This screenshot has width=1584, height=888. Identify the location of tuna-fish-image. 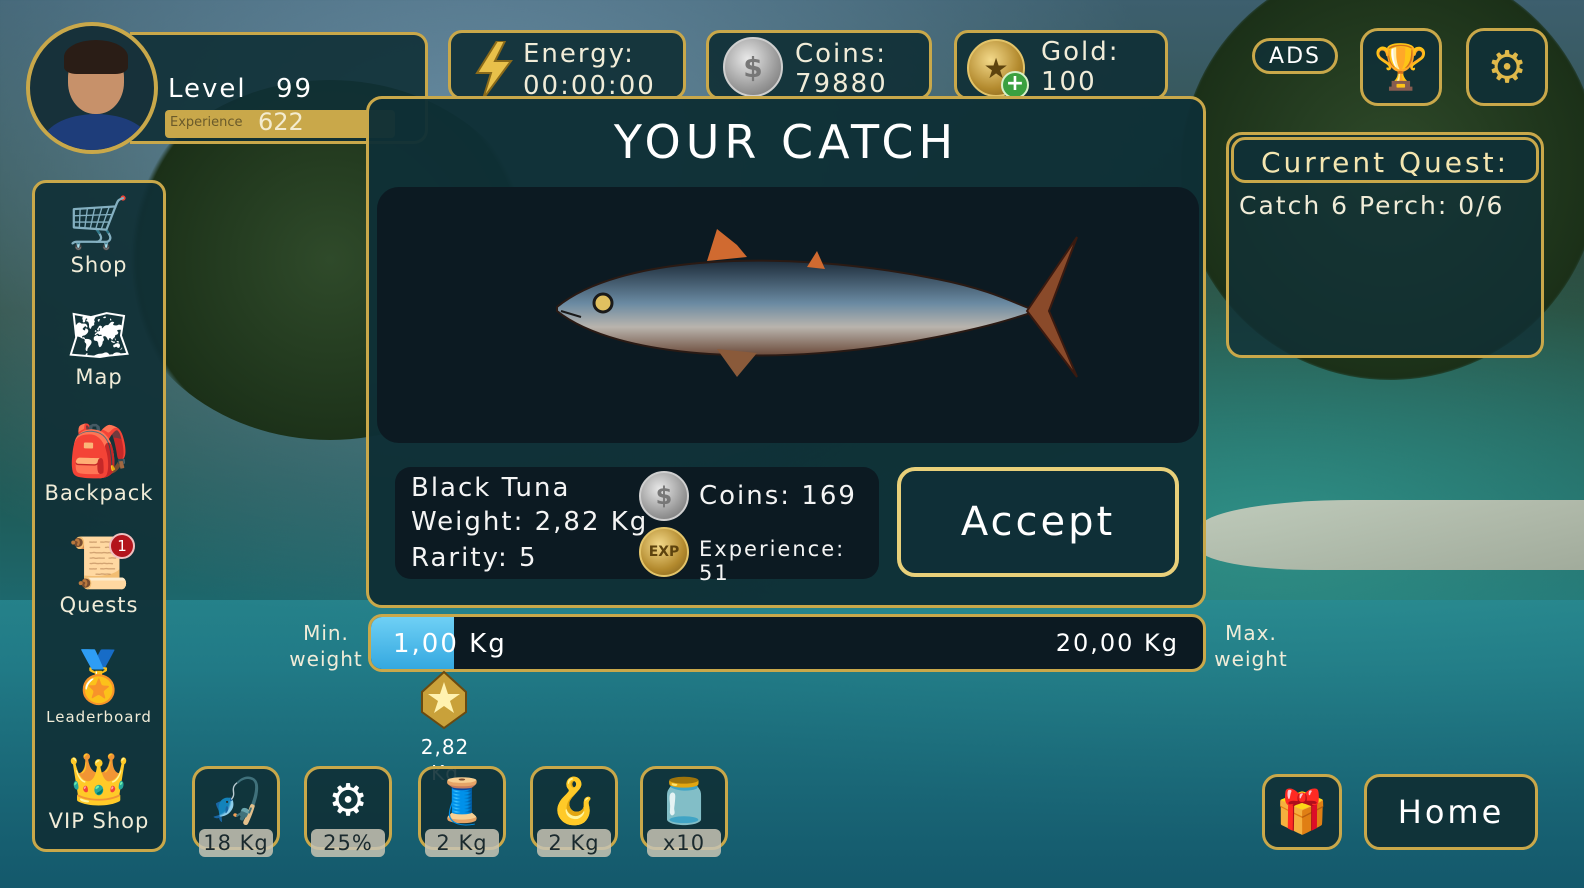
(817, 303).